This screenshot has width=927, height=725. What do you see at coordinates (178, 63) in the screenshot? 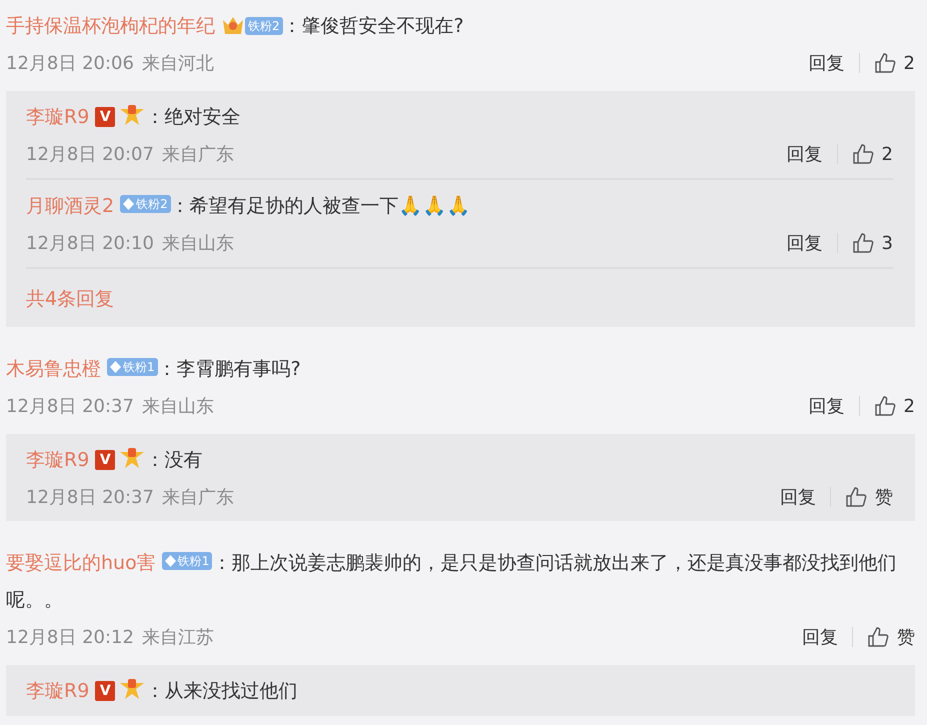
I see `comment-location: 来自河北` at bounding box center [178, 63].